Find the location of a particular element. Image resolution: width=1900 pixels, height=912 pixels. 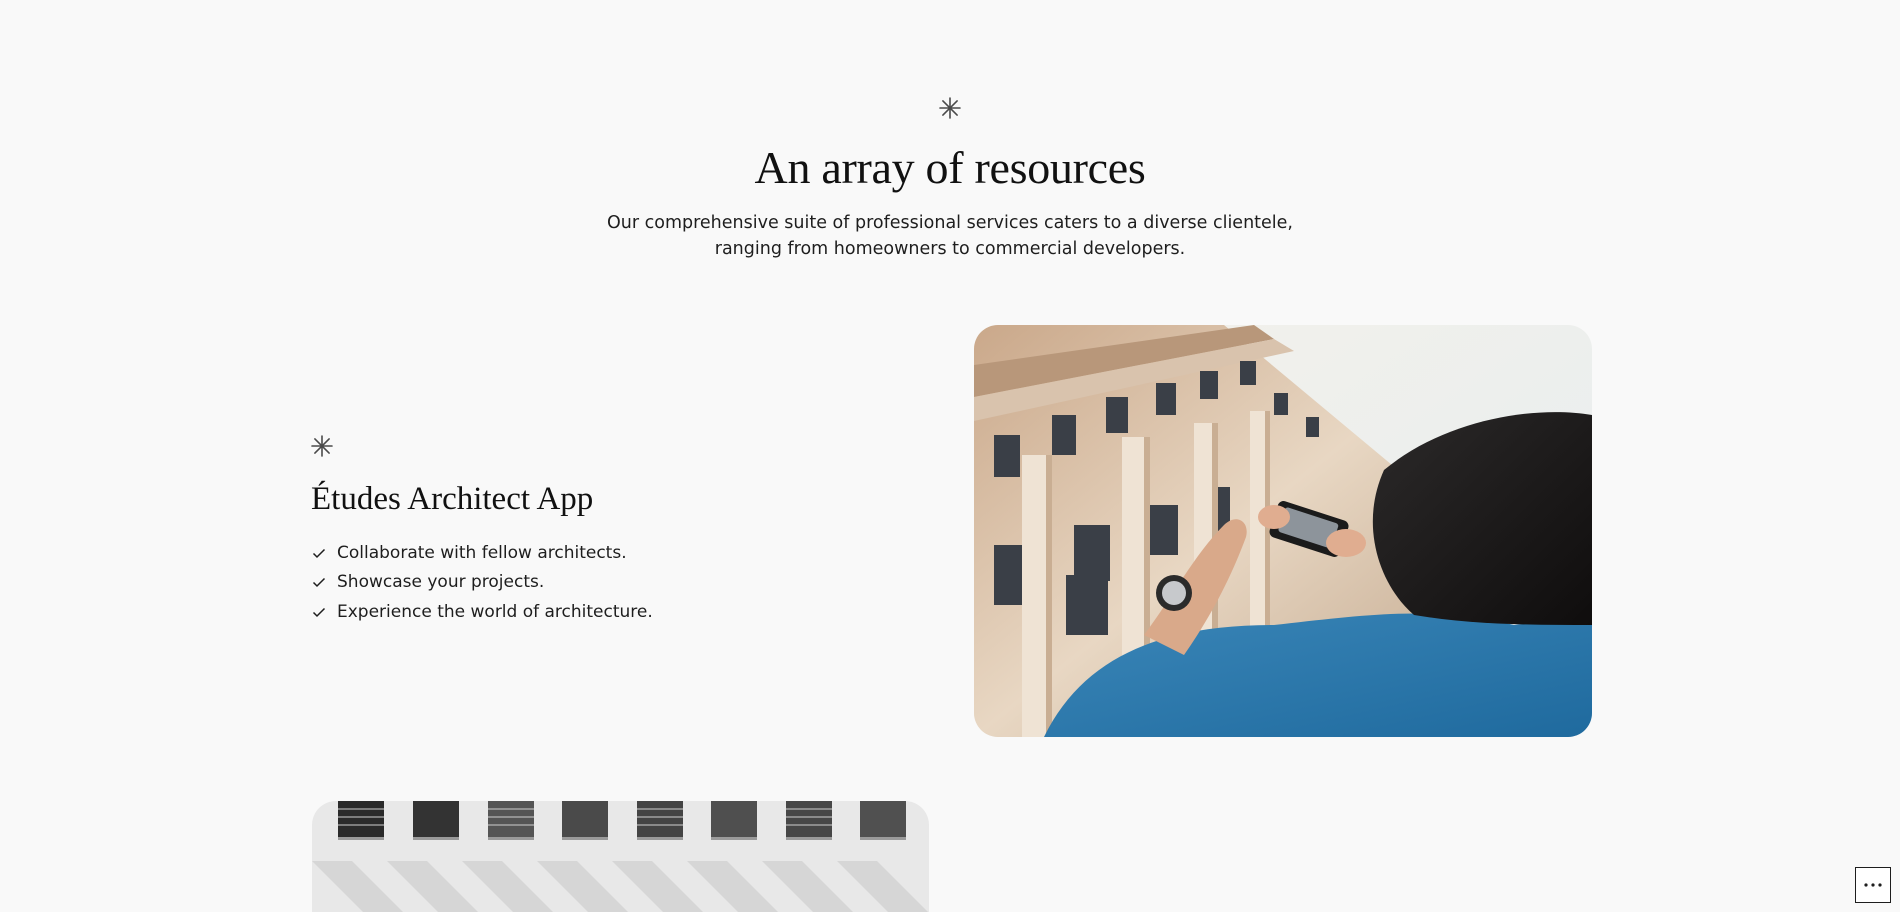

list-item-label: Experience the world of architecture. is located at coordinates (495, 611).